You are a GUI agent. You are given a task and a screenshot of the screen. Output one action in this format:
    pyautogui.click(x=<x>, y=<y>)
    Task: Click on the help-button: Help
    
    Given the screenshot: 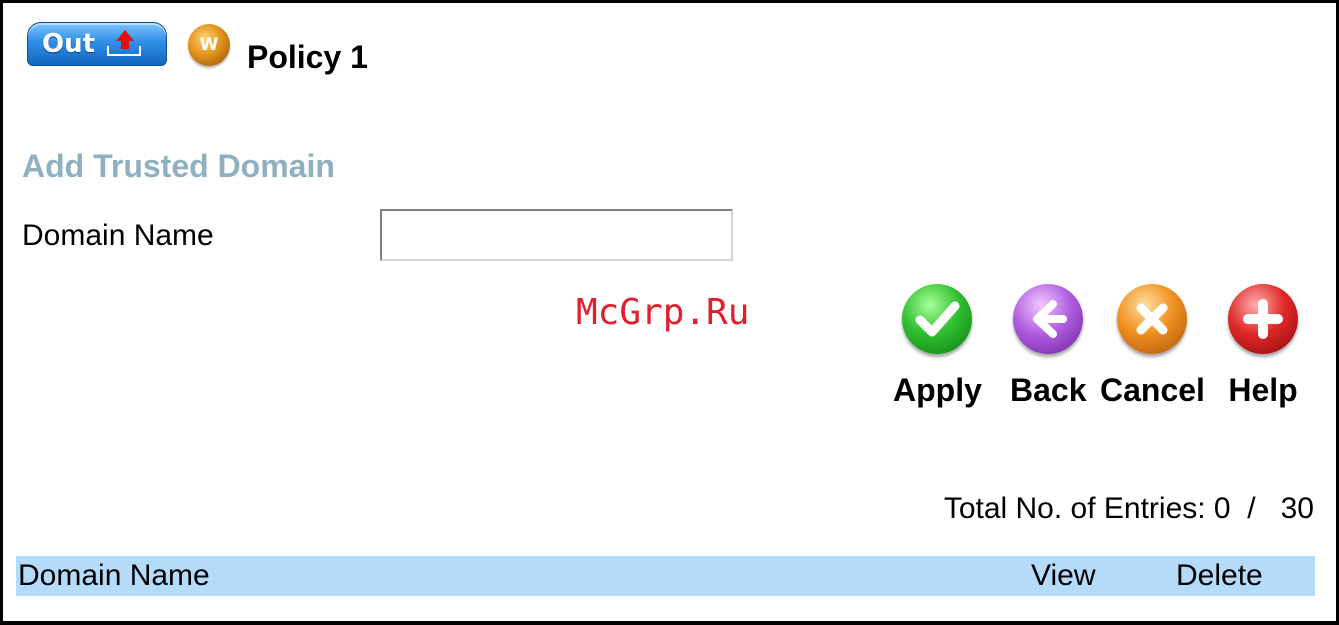 What is the action you would take?
    pyautogui.click(x=1263, y=346)
    